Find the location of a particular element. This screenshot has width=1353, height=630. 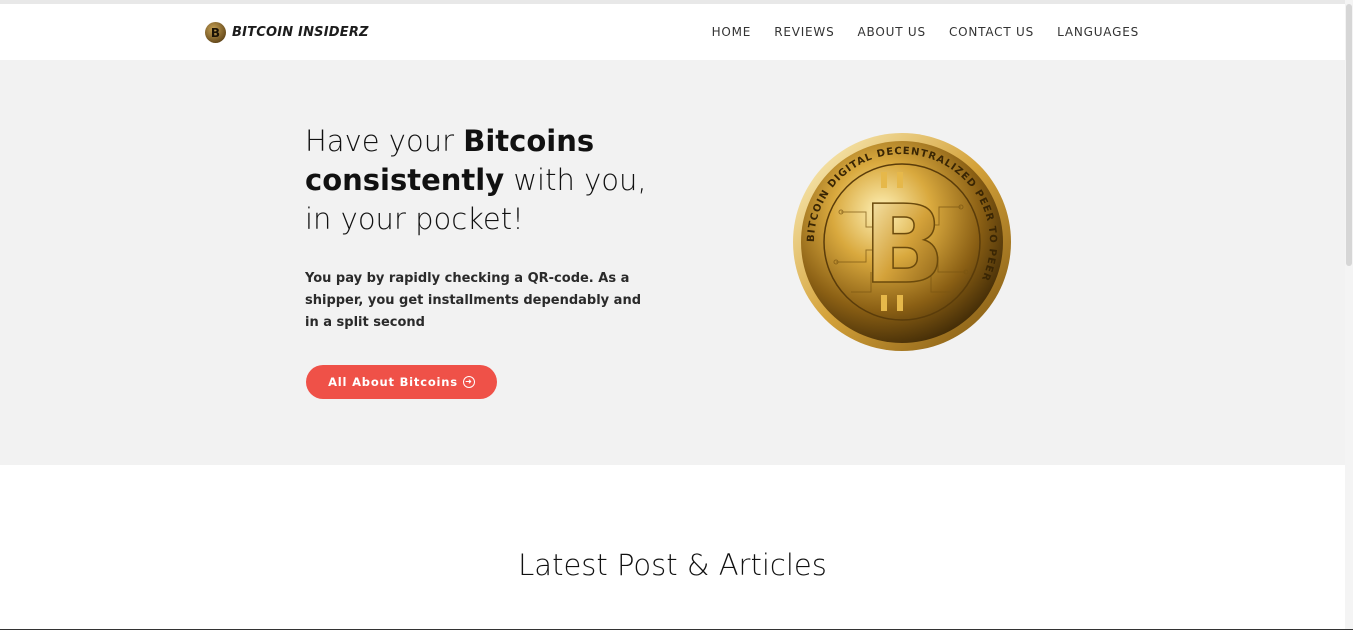

nav-languages: LANGUAGES is located at coordinates (1098, 32).